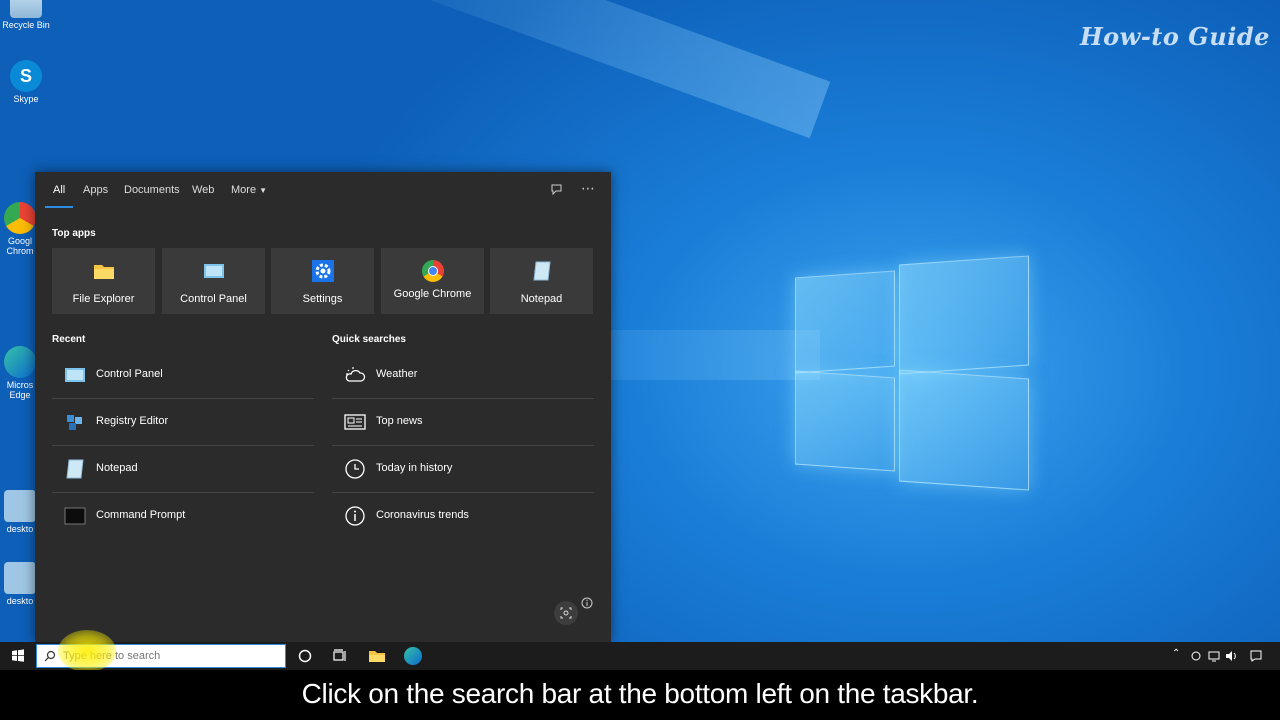  What do you see at coordinates (263, 190) in the screenshot?
I see `chevron-down-icon: ▼` at bounding box center [263, 190].